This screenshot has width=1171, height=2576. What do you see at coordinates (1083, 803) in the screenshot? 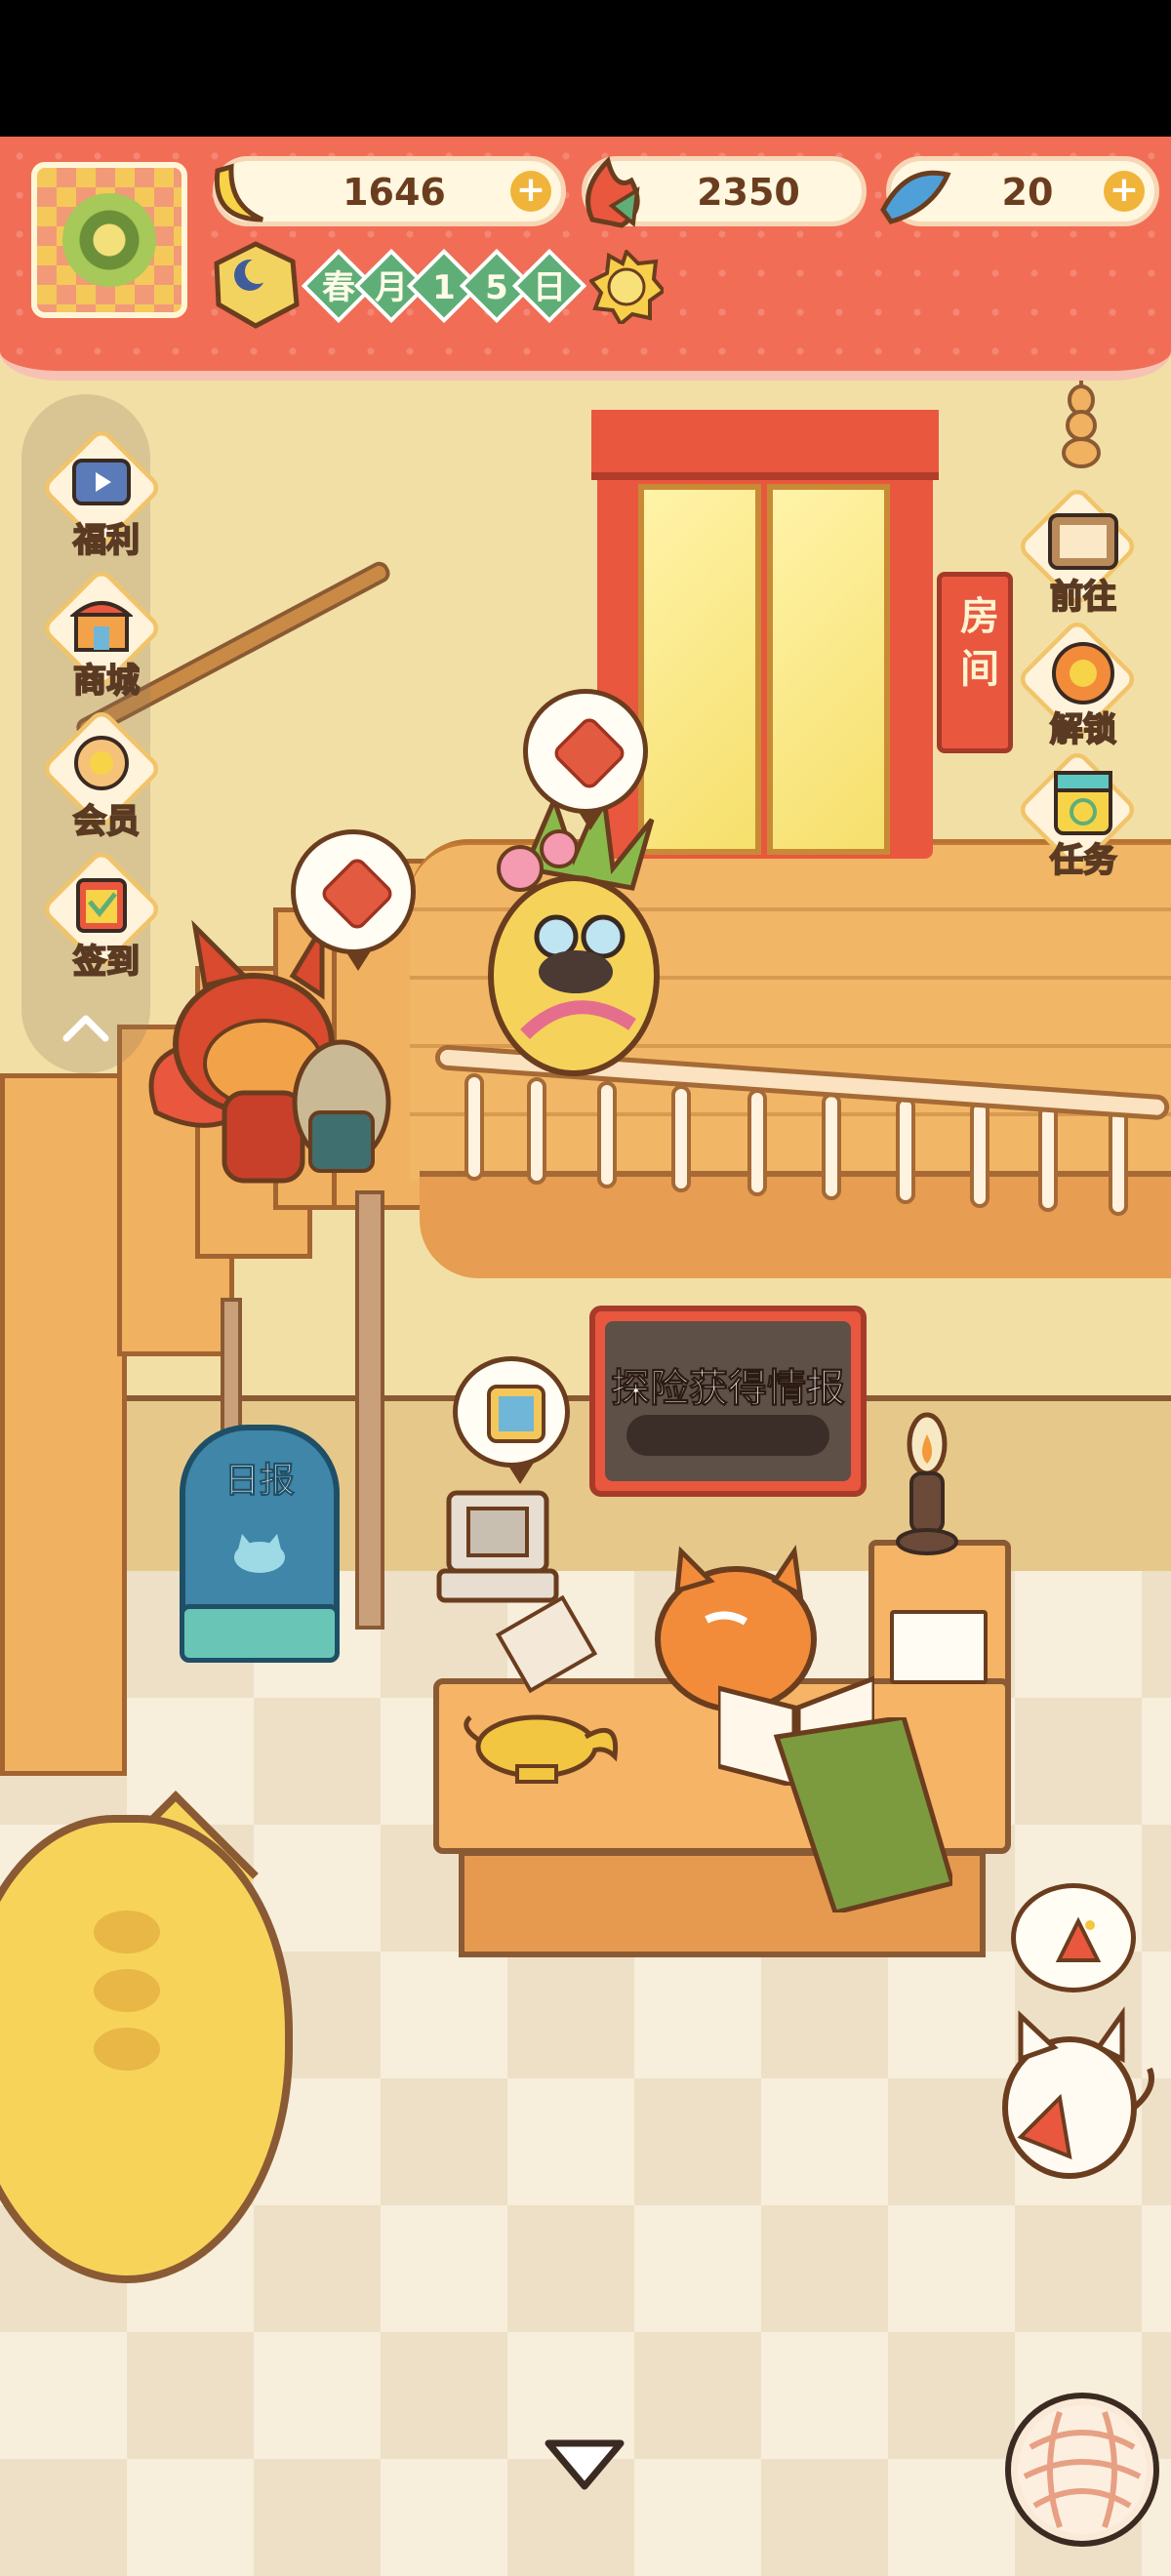
I see `task-clipboard-icon` at bounding box center [1083, 803].